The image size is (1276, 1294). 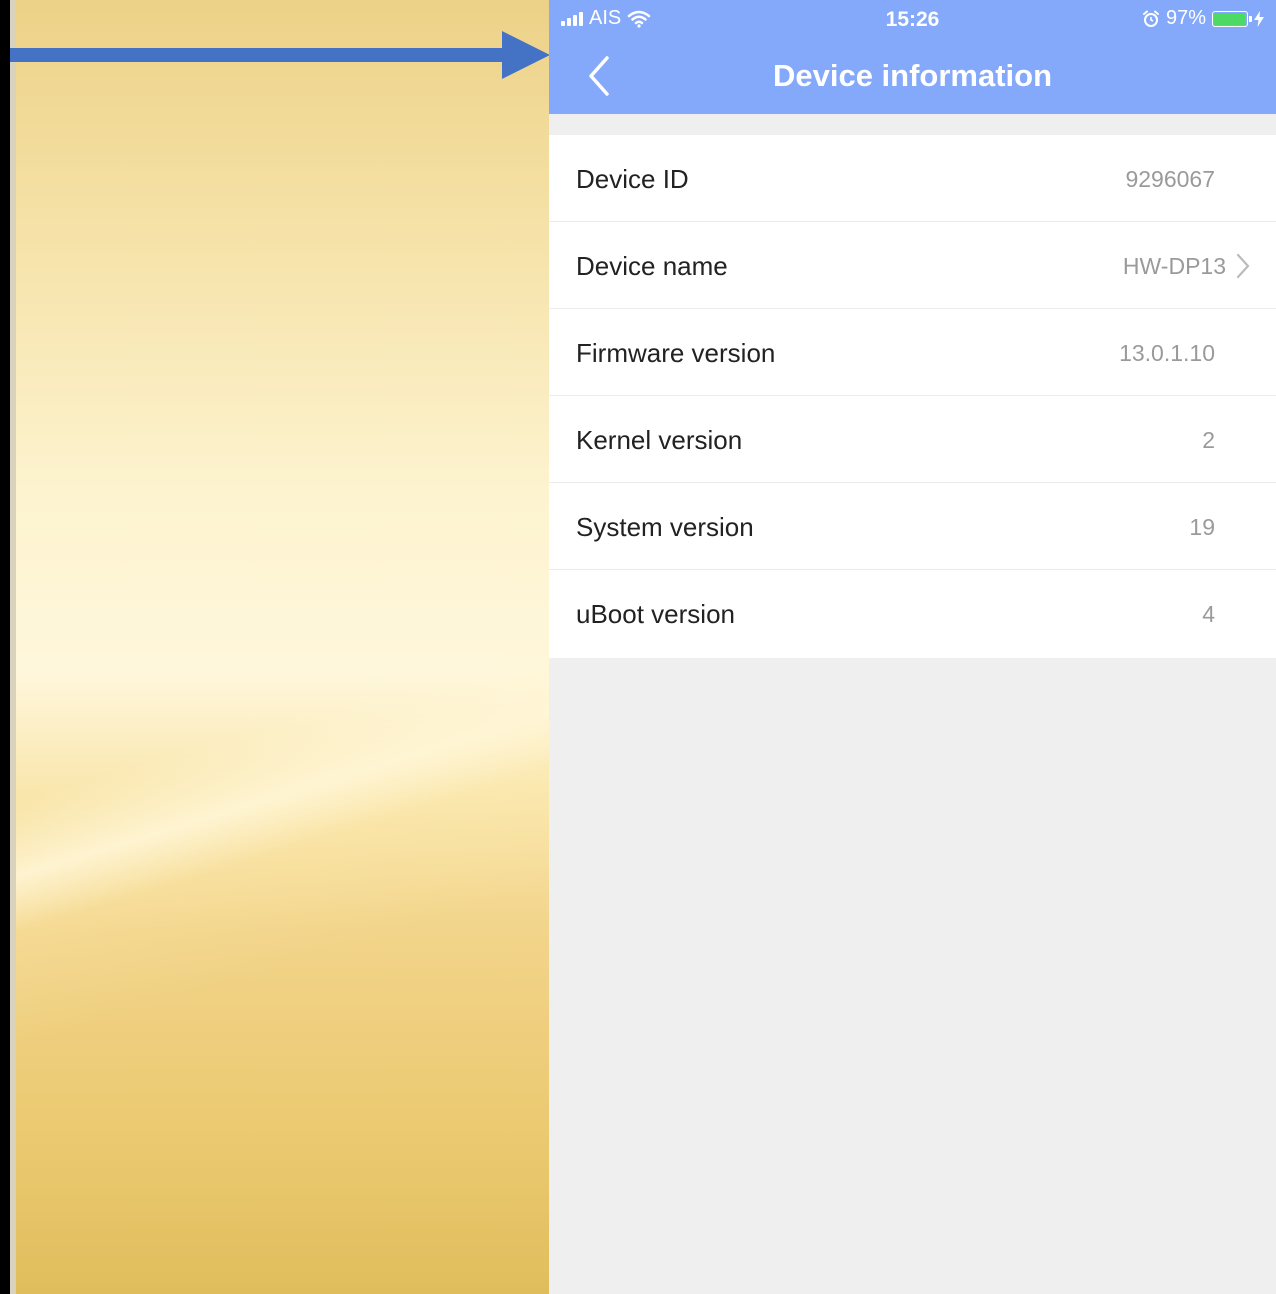 I want to click on status-right: 97%, so click(x=1203, y=18).